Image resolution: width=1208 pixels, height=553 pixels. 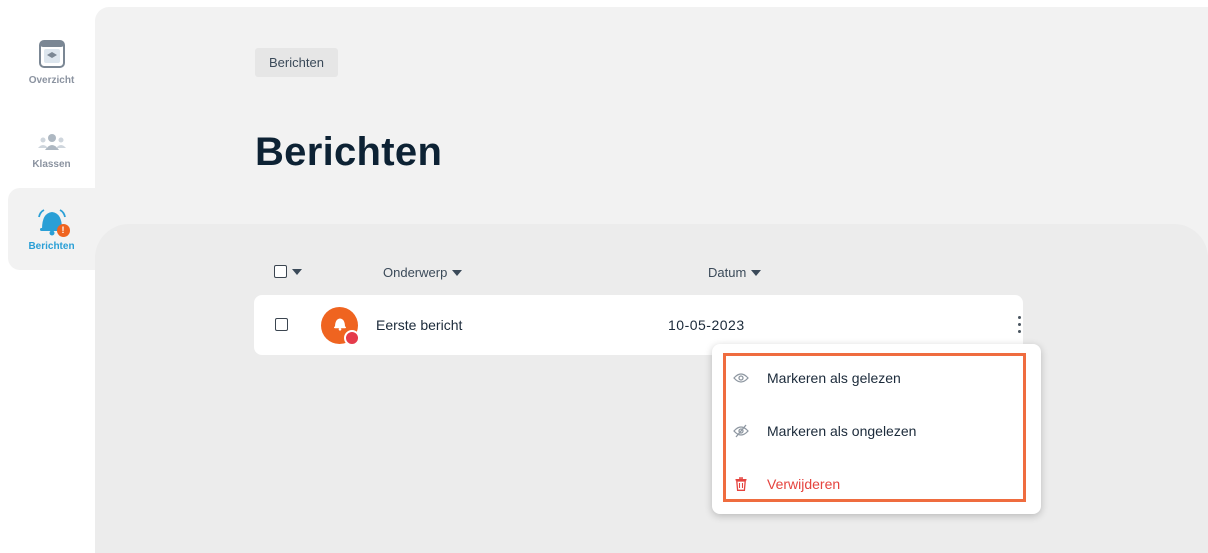 What do you see at coordinates (51, 55) in the screenshot?
I see `overview-icon` at bounding box center [51, 55].